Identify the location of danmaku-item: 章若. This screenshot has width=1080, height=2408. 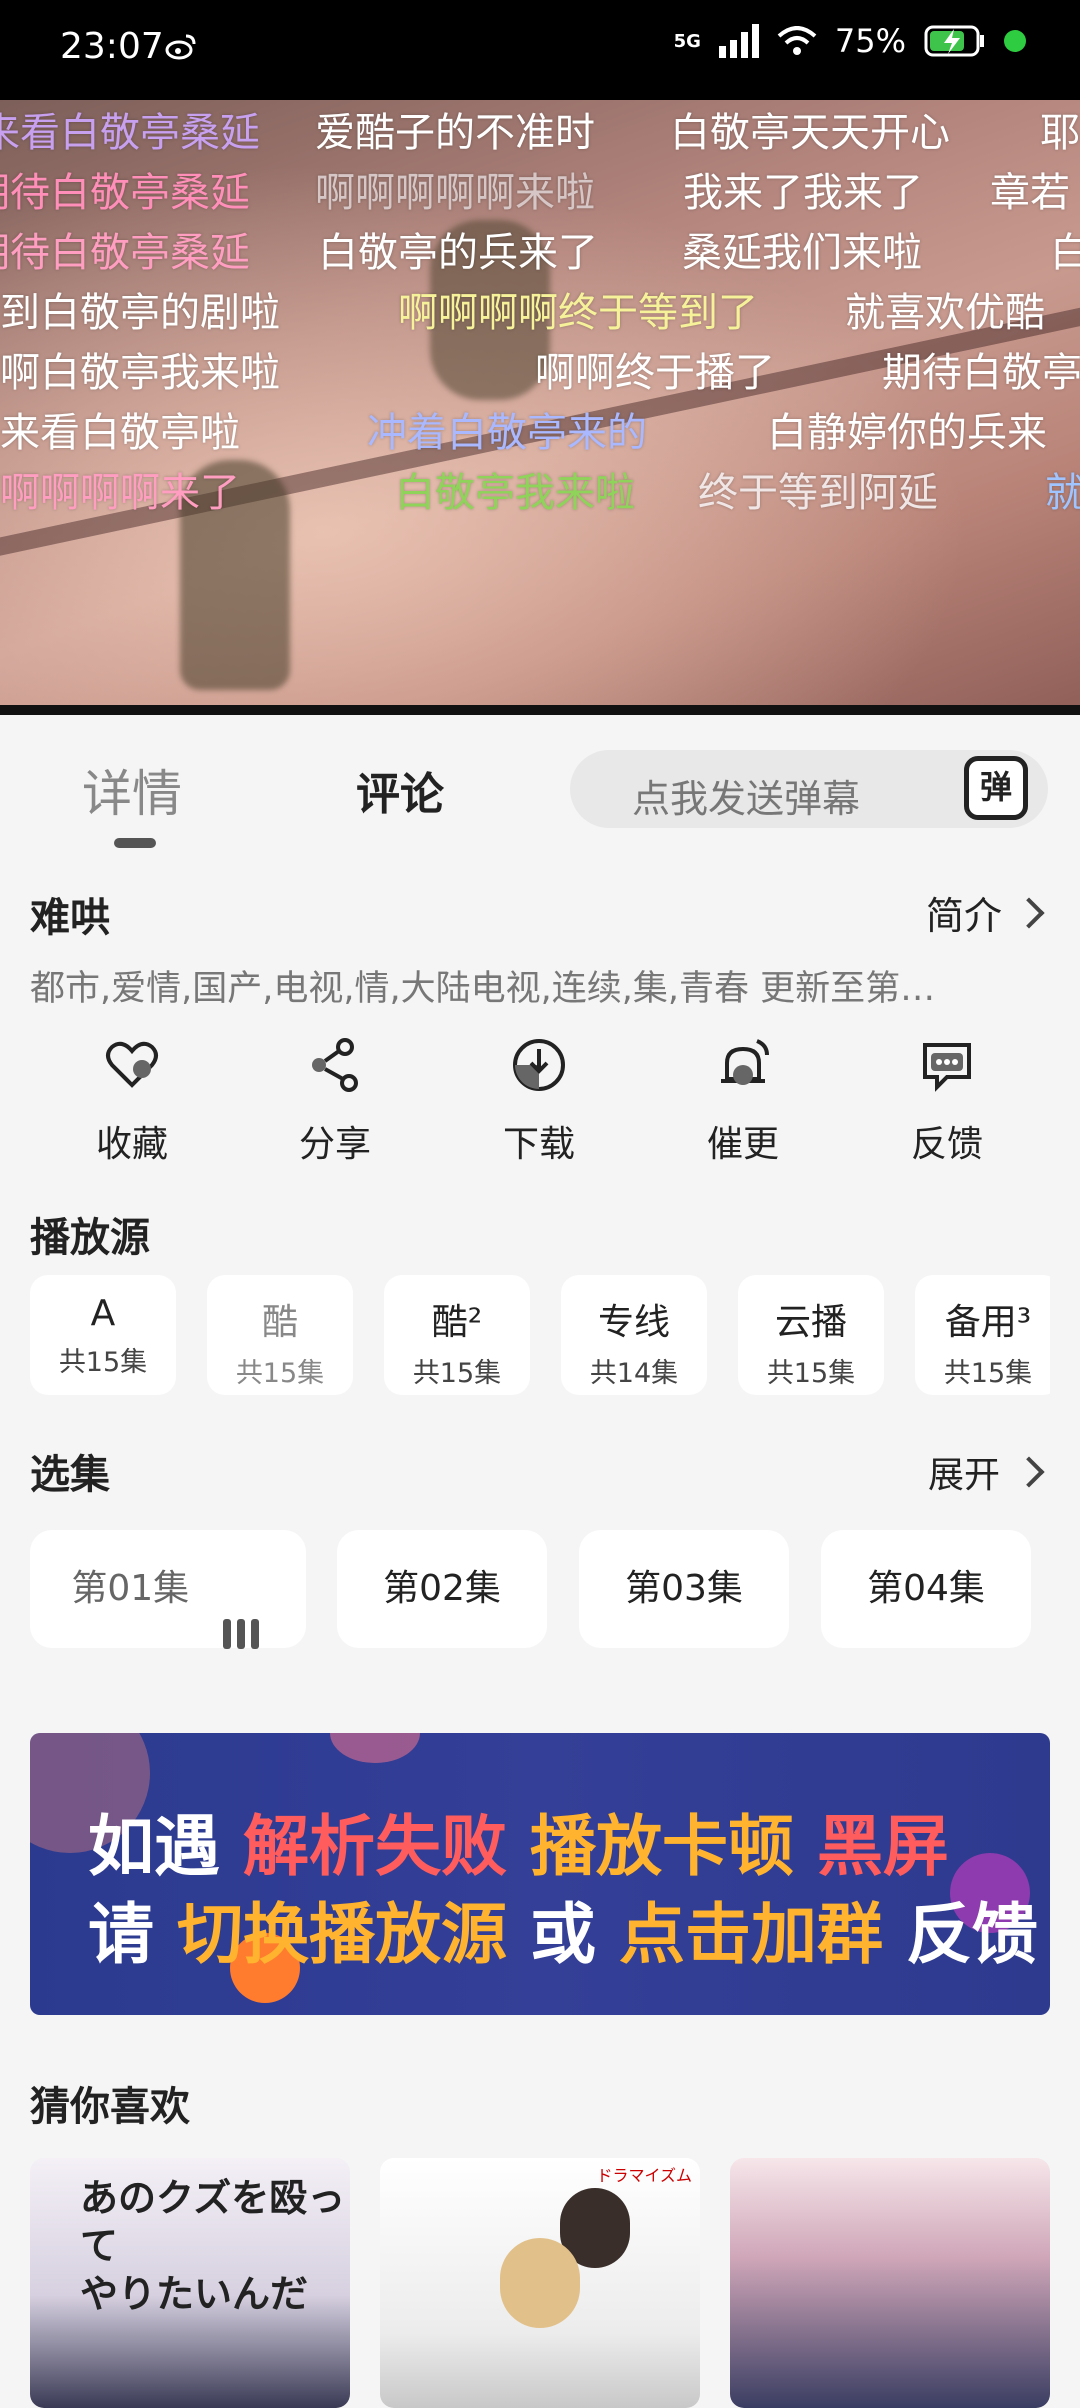
(1030, 193).